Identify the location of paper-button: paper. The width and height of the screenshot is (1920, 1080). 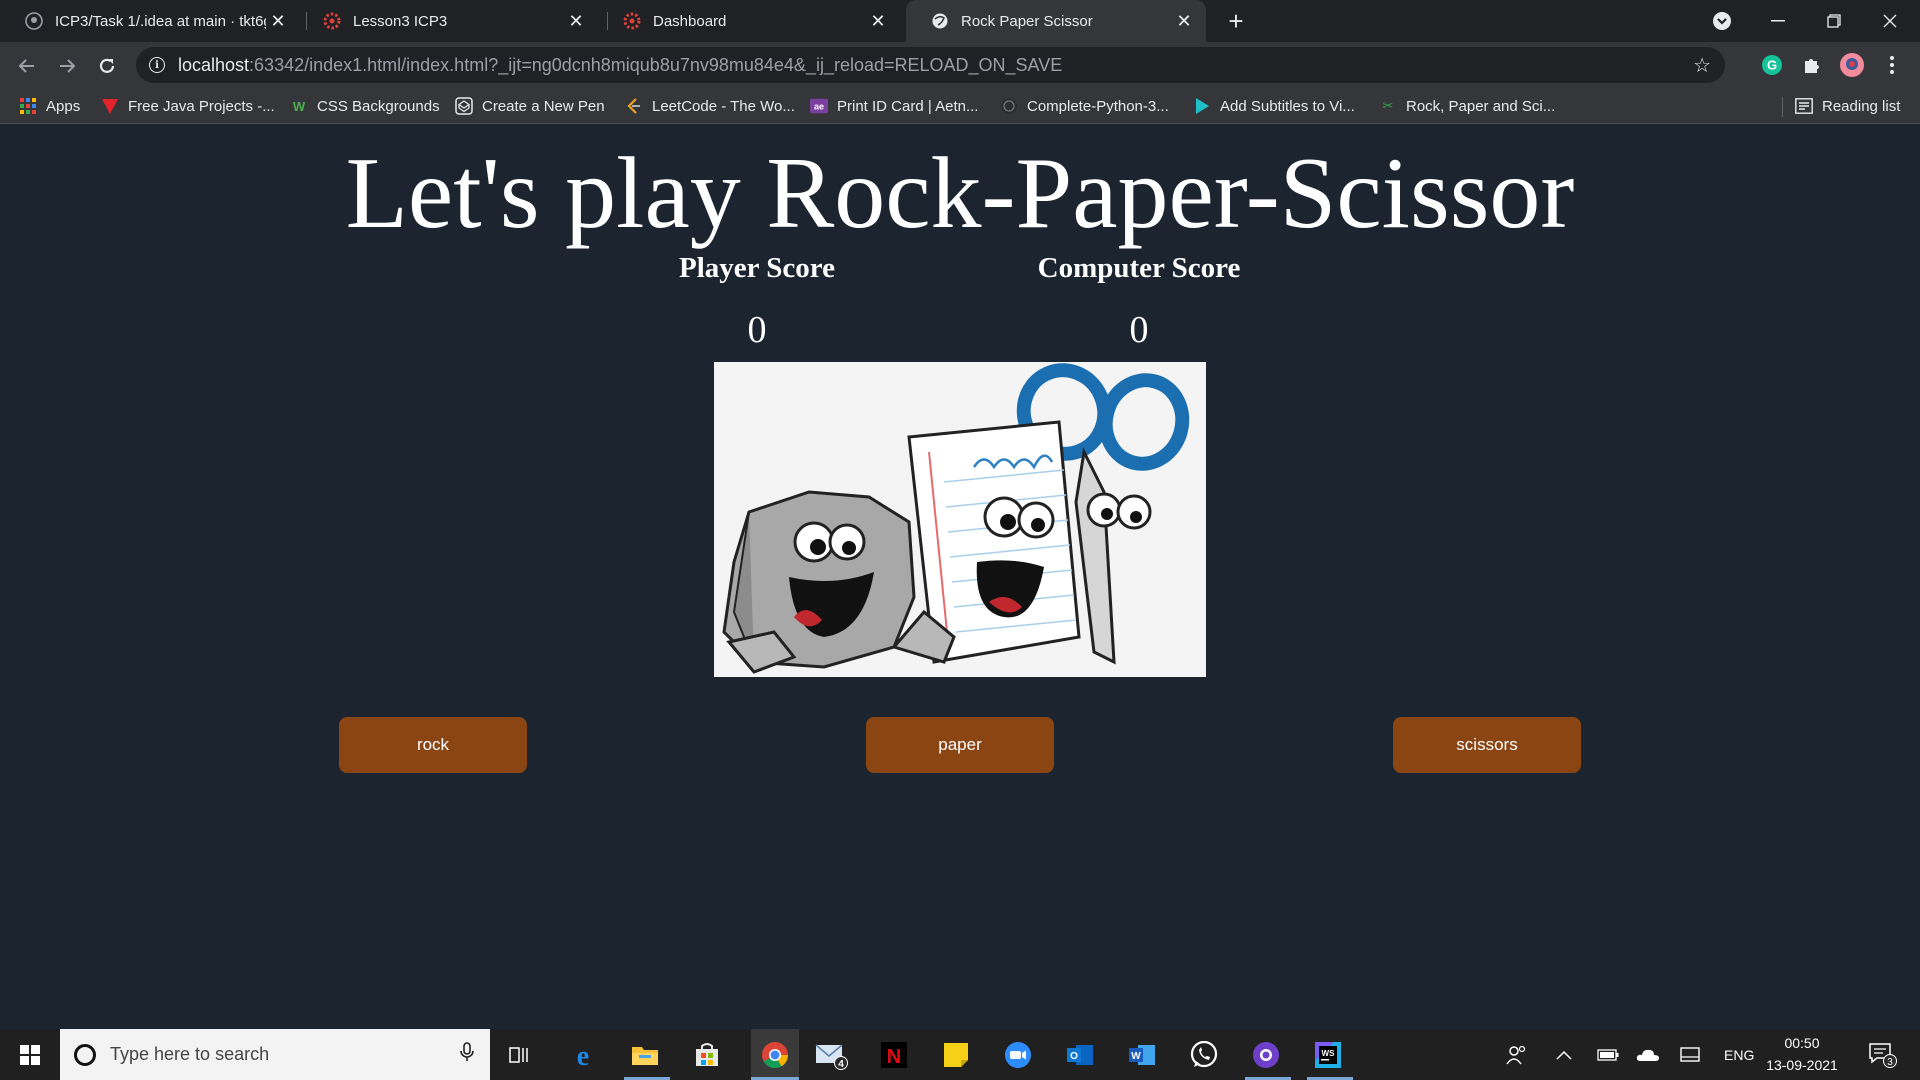
(960, 745).